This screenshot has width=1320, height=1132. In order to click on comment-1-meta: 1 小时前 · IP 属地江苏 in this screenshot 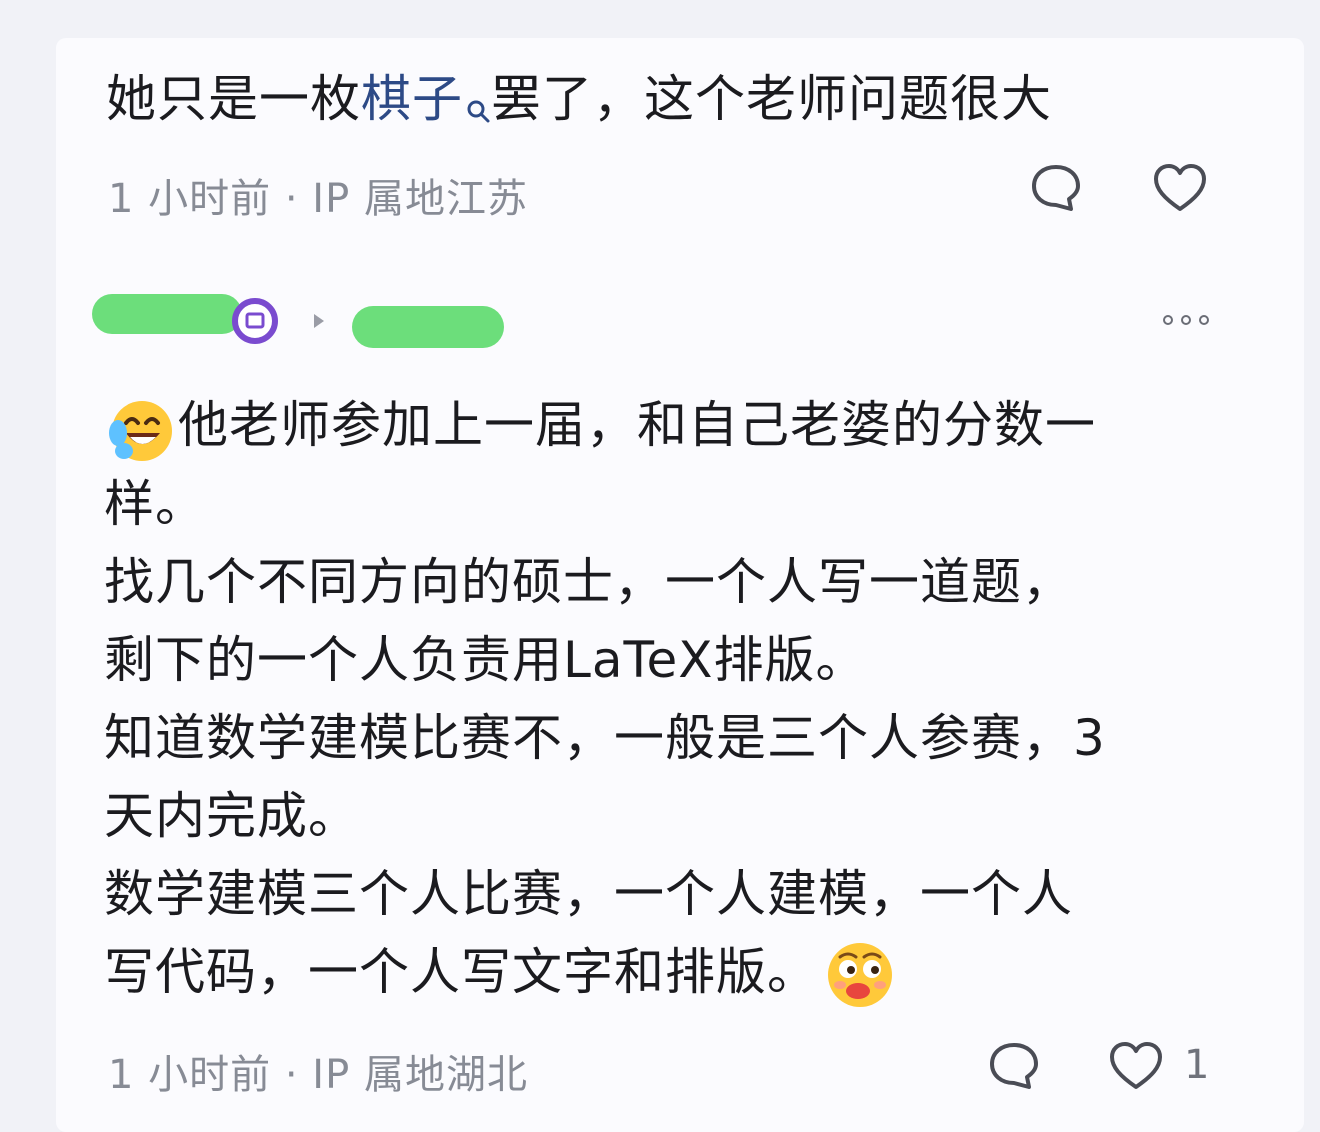, I will do `click(318, 199)`.